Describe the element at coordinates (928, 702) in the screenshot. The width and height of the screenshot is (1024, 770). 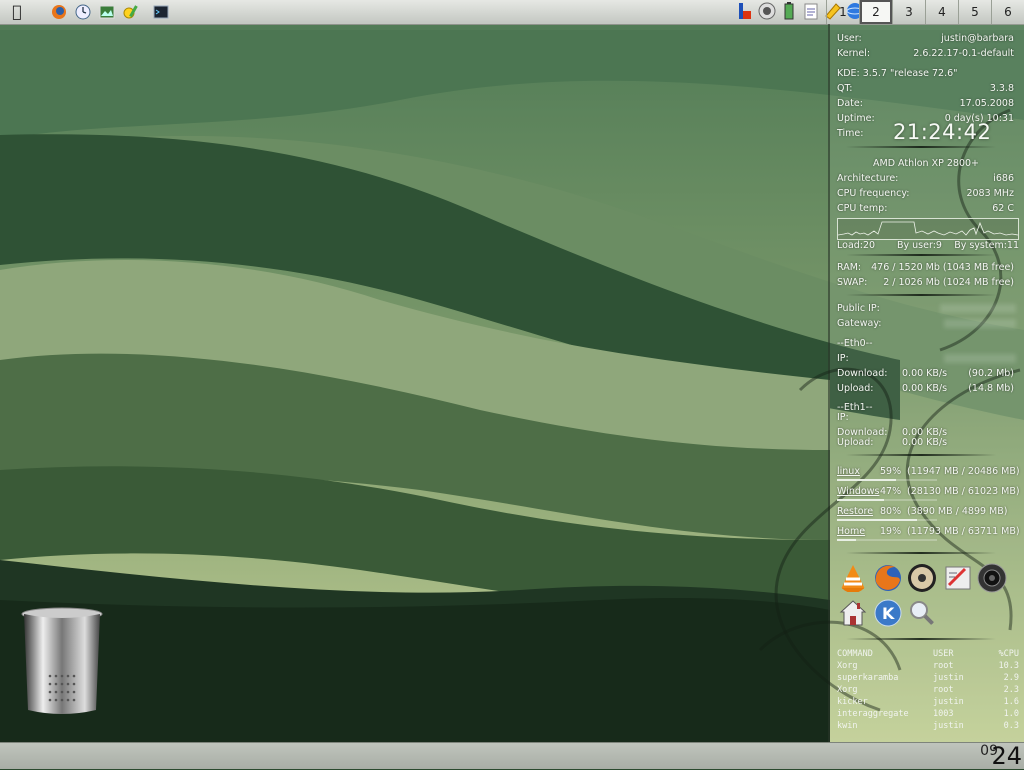
I see `table-row: kicker justin 1.6` at that location.